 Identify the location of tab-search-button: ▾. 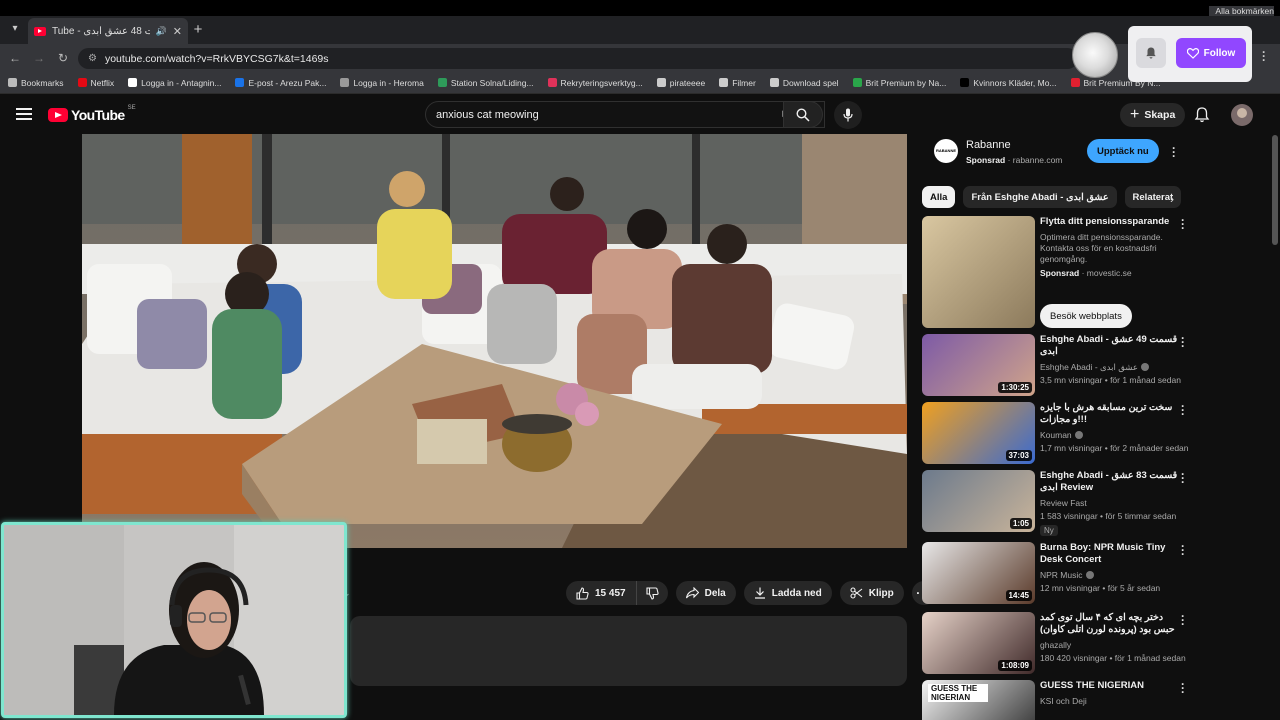
(15, 29).